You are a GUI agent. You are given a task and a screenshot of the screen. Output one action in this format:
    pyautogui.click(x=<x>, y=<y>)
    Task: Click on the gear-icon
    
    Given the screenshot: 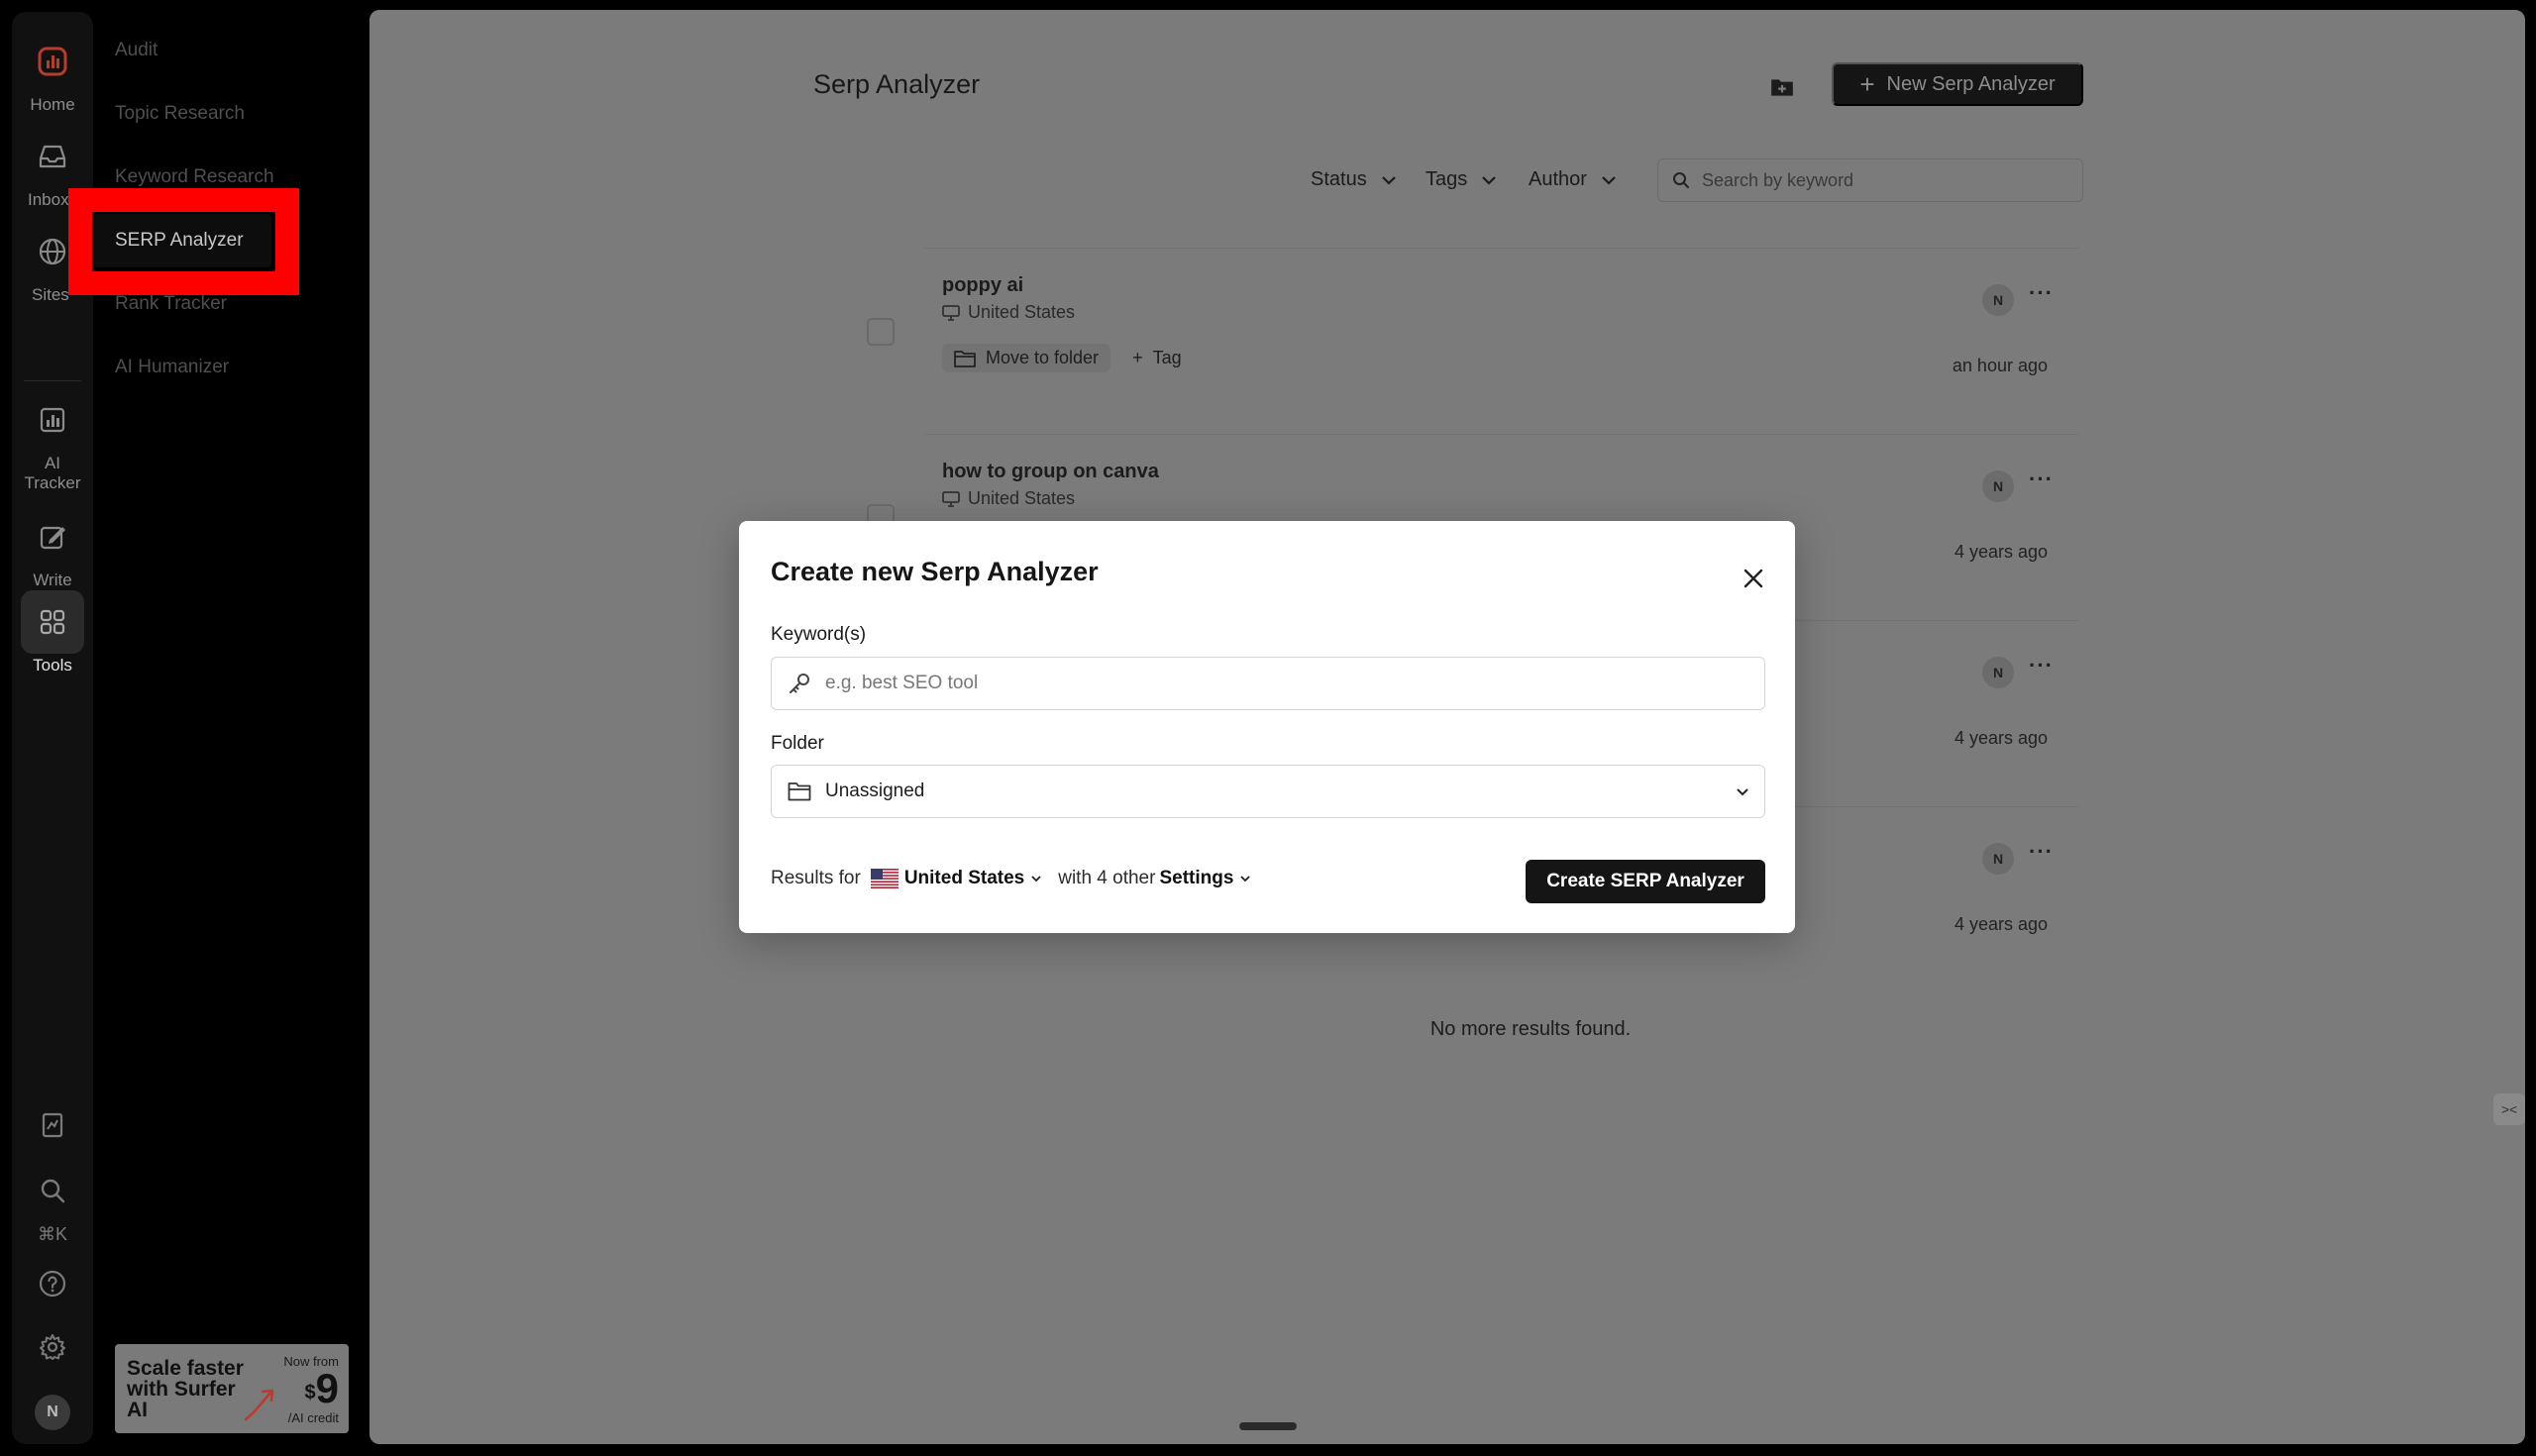 What is the action you would take?
    pyautogui.click(x=52, y=1347)
    